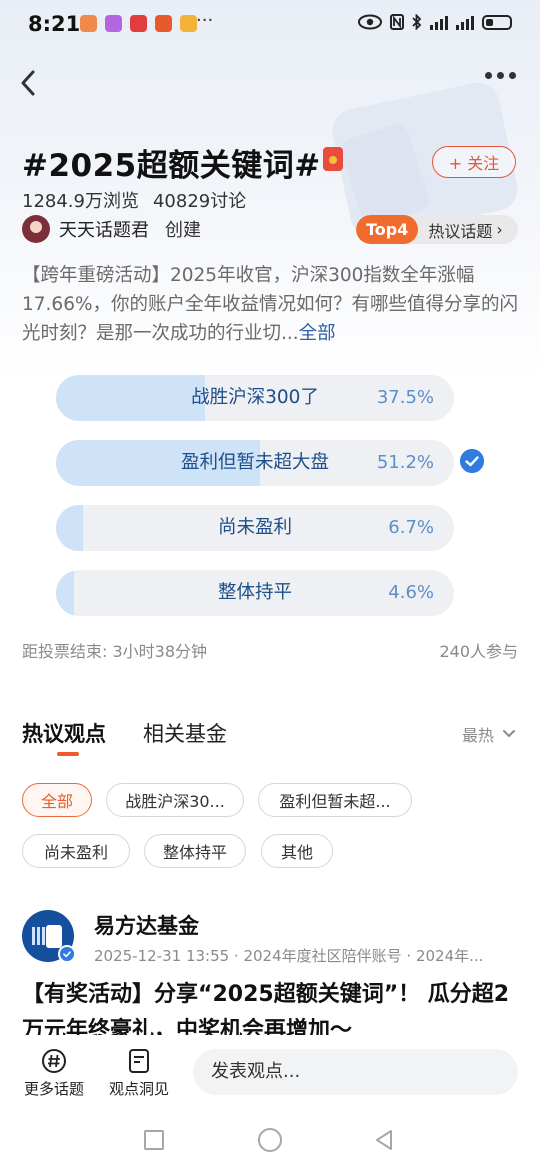 The width and height of the screenshot is (540, 1170). I want to click on insights-label: 观点洞见, so click(138, 1089).